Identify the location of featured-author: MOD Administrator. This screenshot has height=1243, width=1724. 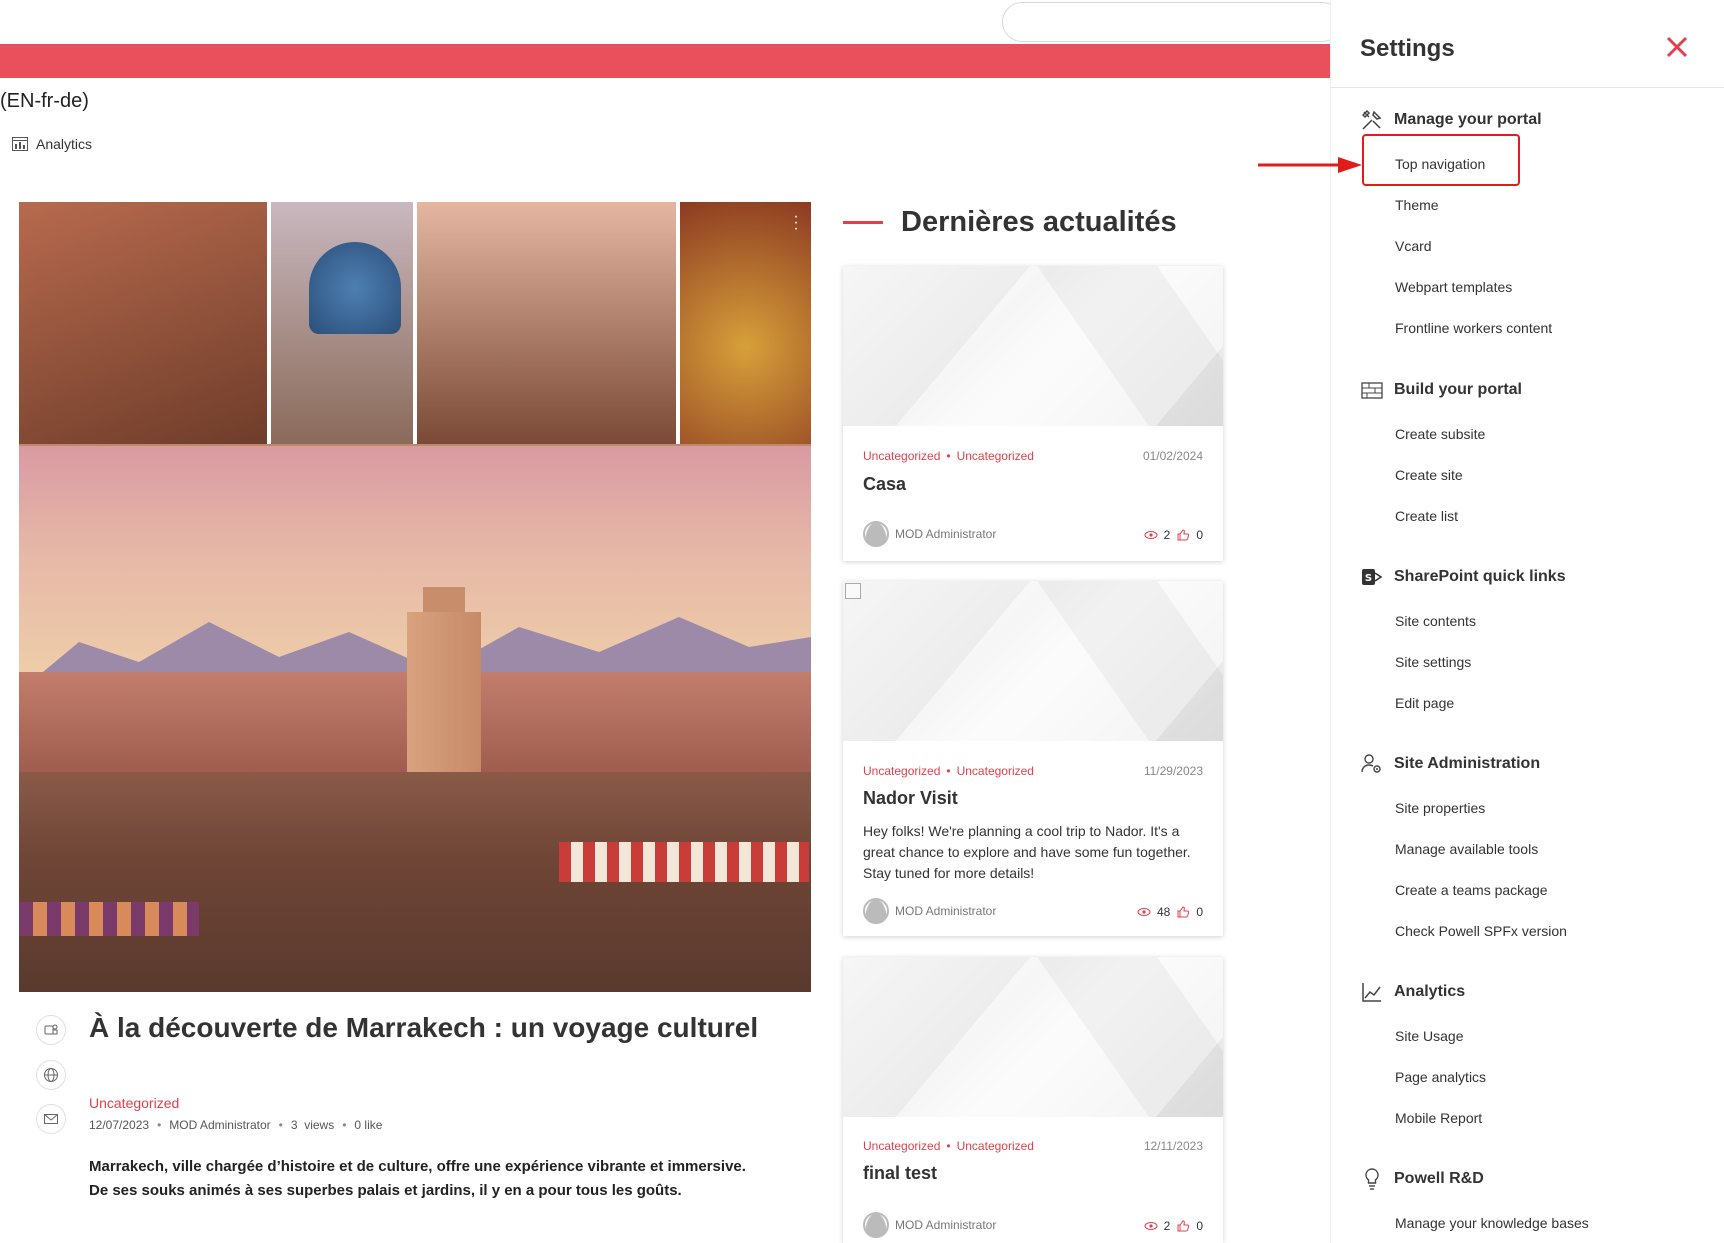
(220, 1125).